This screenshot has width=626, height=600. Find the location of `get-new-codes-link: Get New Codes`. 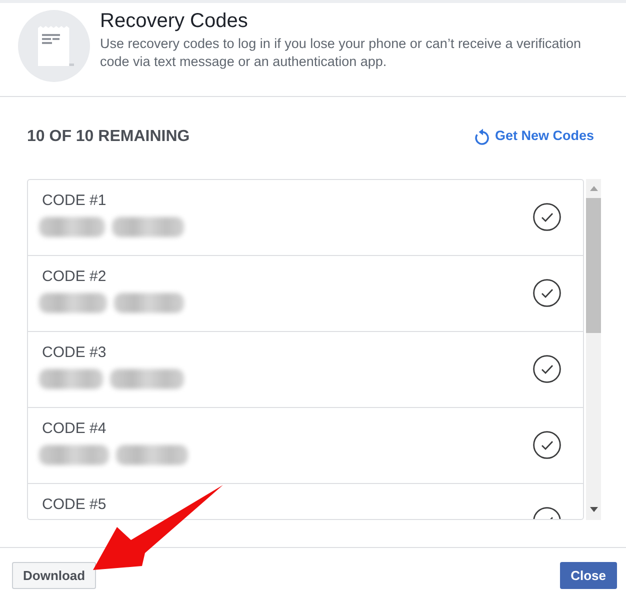

get-new-codes-link: Get New Codes is located at coordinates (534, 136).